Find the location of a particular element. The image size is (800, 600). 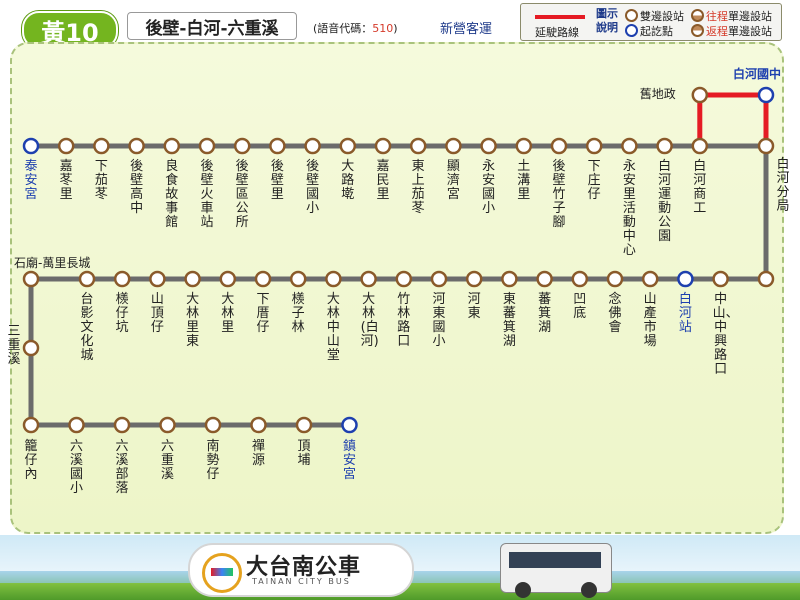

stop-label: 六溪部落 is located at coordinates (122, 467).